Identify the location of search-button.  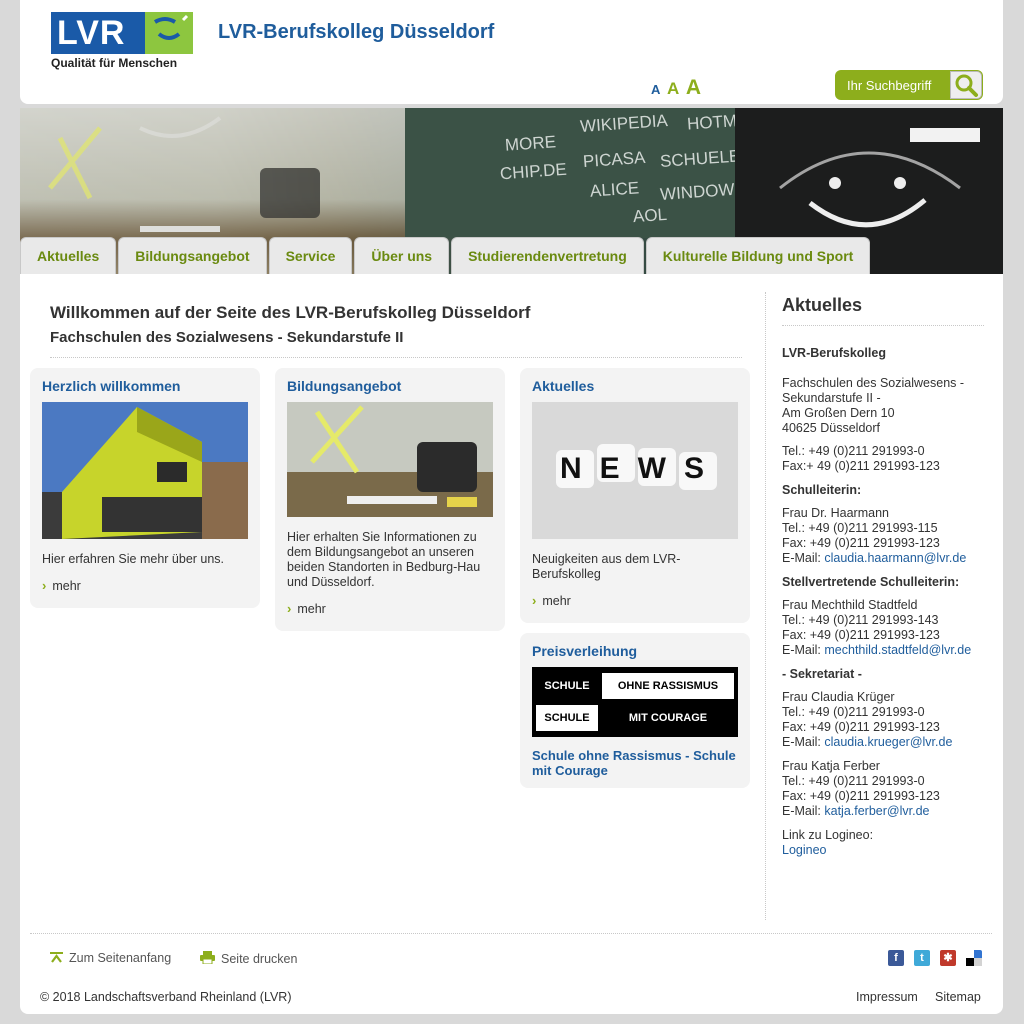
(966, 85).